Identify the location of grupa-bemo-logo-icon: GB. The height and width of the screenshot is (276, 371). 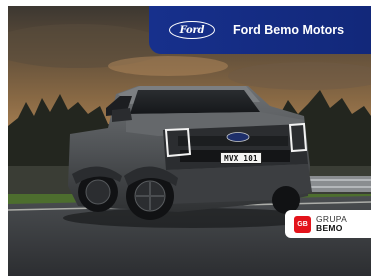
(302, 224).